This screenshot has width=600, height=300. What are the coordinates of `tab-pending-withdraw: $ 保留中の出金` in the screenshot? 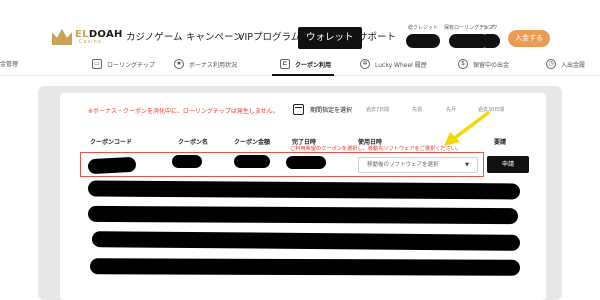 It's located at (483, 64).